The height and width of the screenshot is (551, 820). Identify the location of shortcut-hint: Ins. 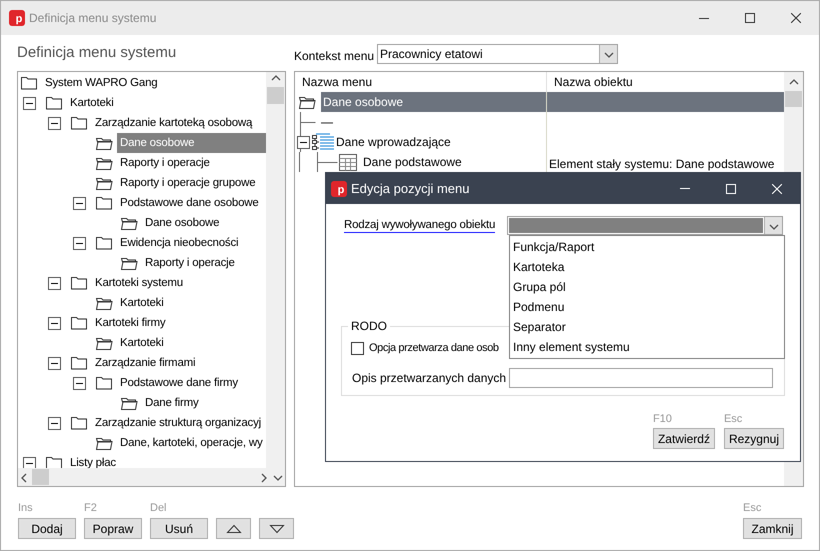
(26, 508).